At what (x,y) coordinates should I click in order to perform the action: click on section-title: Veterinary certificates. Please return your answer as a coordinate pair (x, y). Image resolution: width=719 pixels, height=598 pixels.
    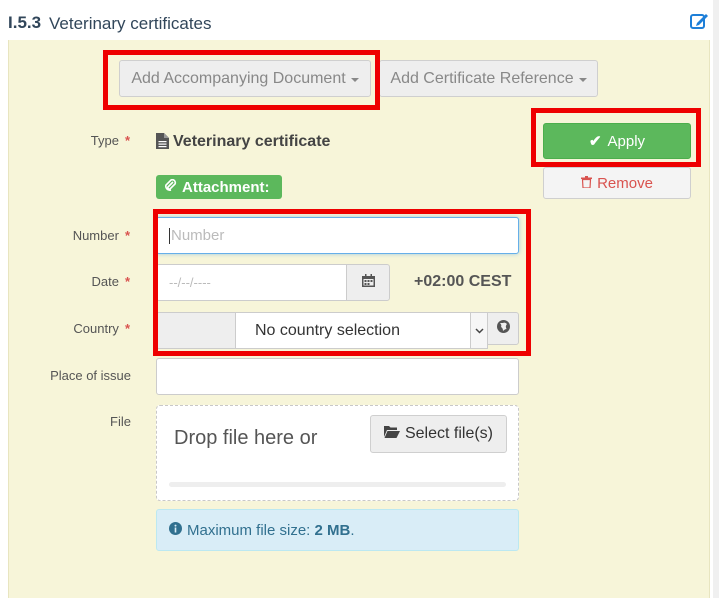
    Looking at the image, I should click on (130, 23).